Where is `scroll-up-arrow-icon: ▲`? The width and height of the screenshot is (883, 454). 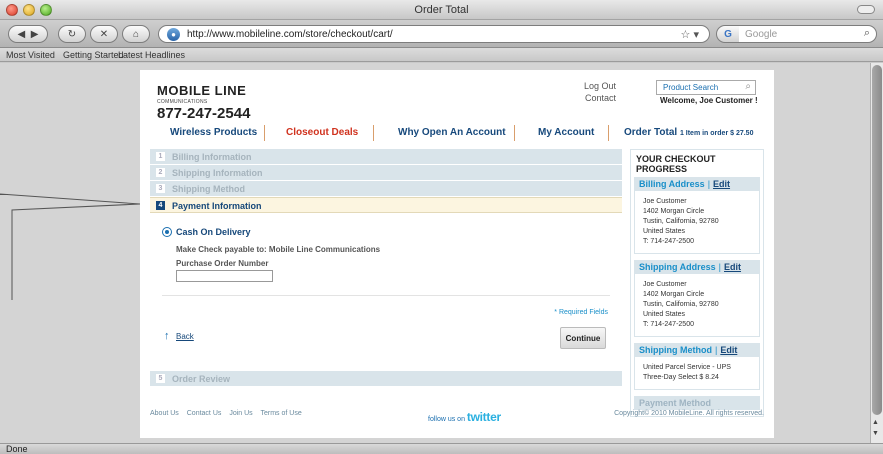
scroll-up-arrow-icon: ▲ is located at coordinates (875, 422).